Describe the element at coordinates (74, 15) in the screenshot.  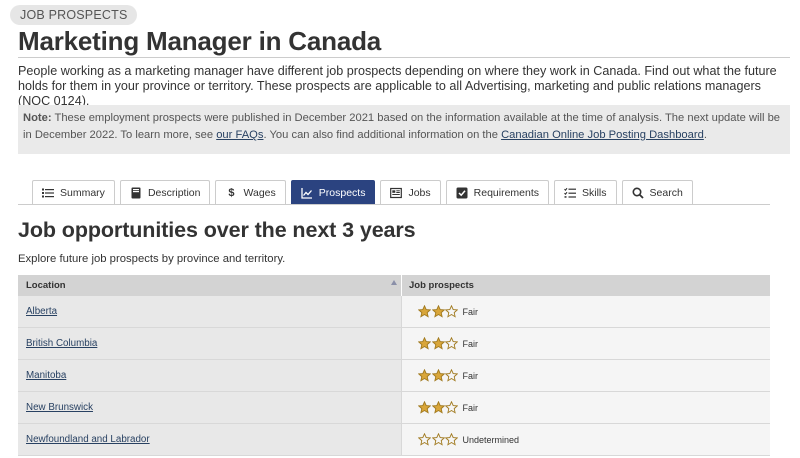
I see `job-prospects-badge: JOB PROSPECTS` at that location.